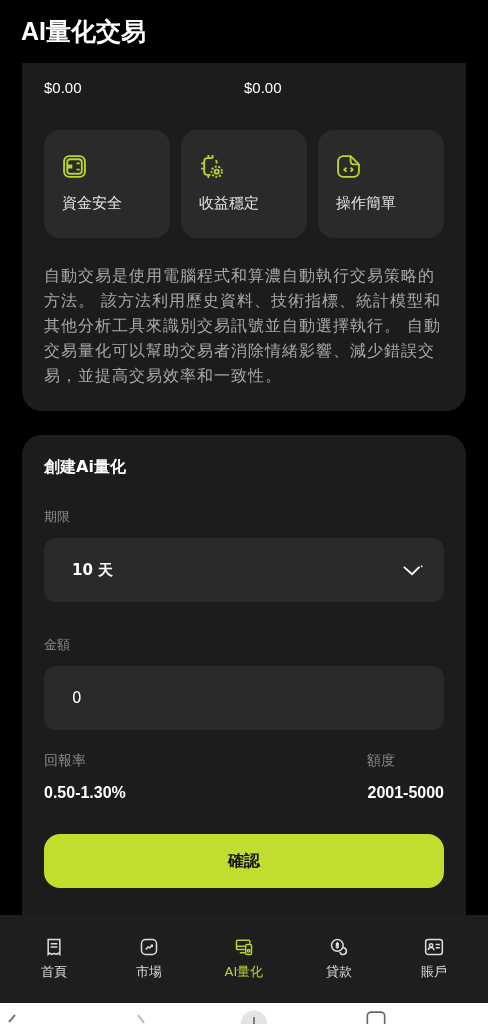 This screenshot has width=488, height=1024. I want to click on id-card-icon, so click(434, 947).